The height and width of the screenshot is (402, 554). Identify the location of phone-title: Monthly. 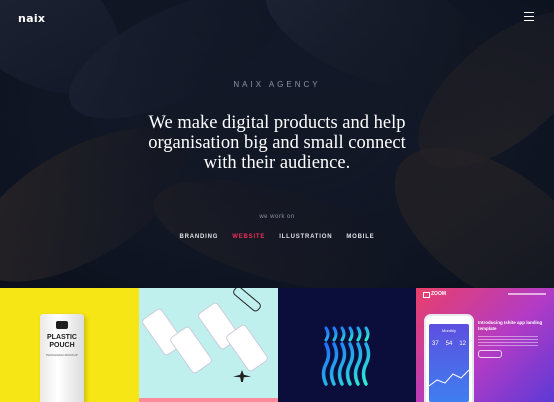
(448, 330).